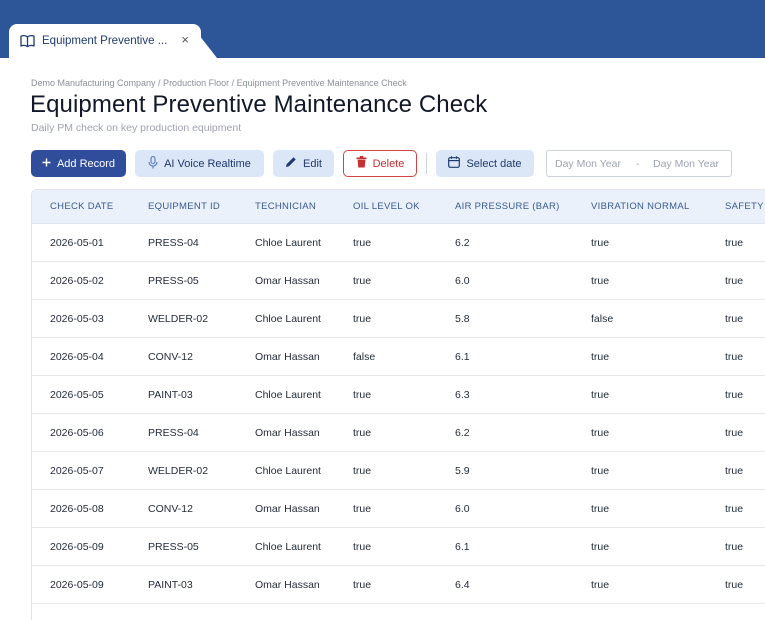 Image resolution: width=765 pixels, height=620 pixels. I want to click on date-end-input: Day Mon Year, so click(686, 164).